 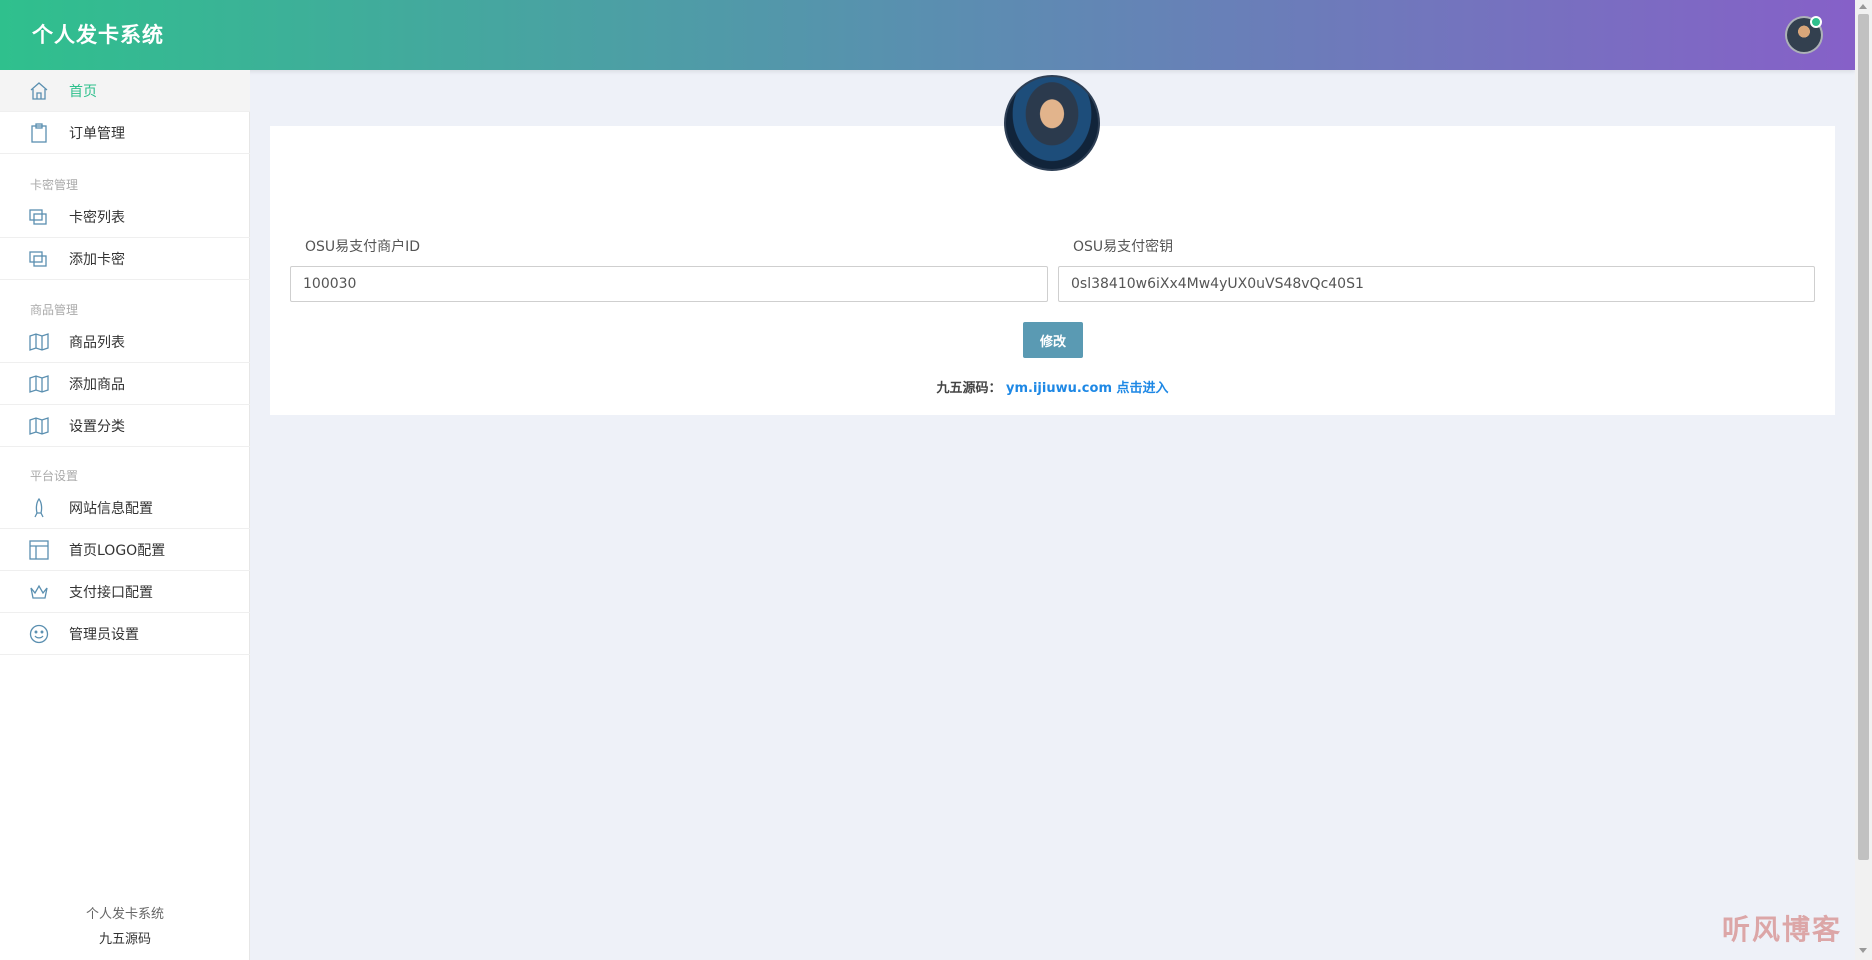 I want to click on sidebar-item-card-list: 卡密列表, so click(x=125, y=217).